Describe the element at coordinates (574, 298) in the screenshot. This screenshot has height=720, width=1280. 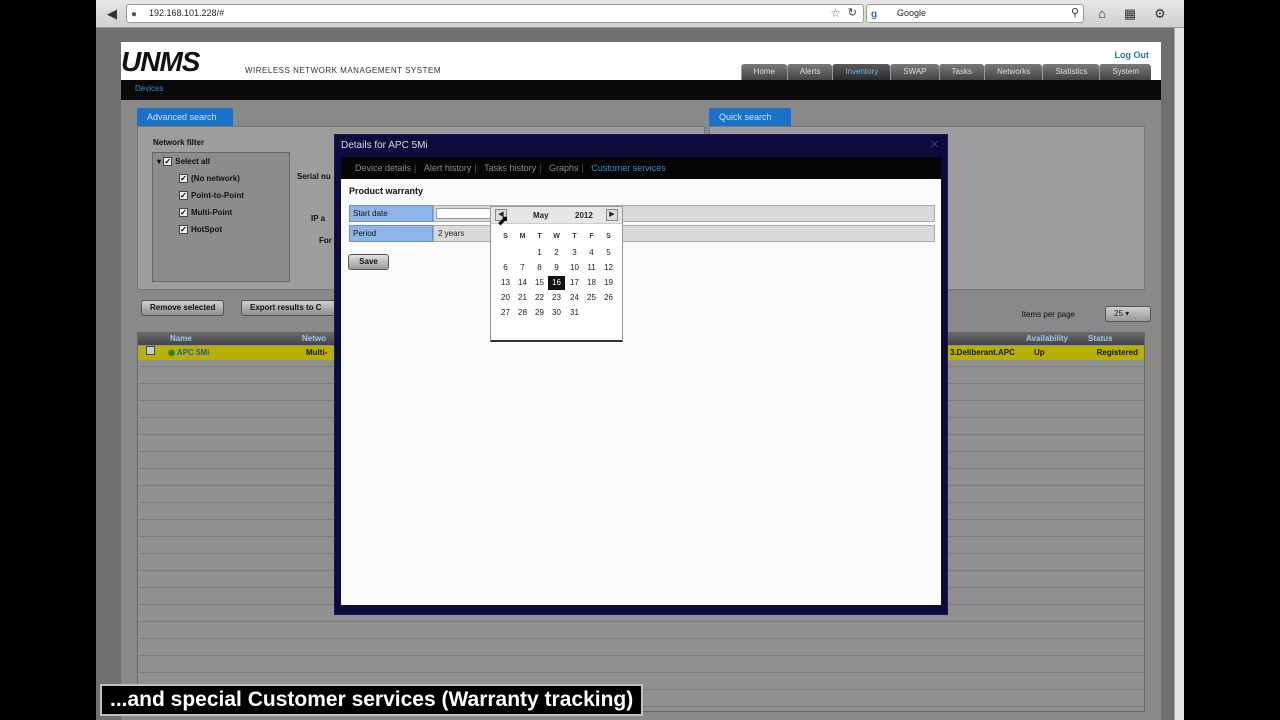
I see `calendar-day: 24` at that location.